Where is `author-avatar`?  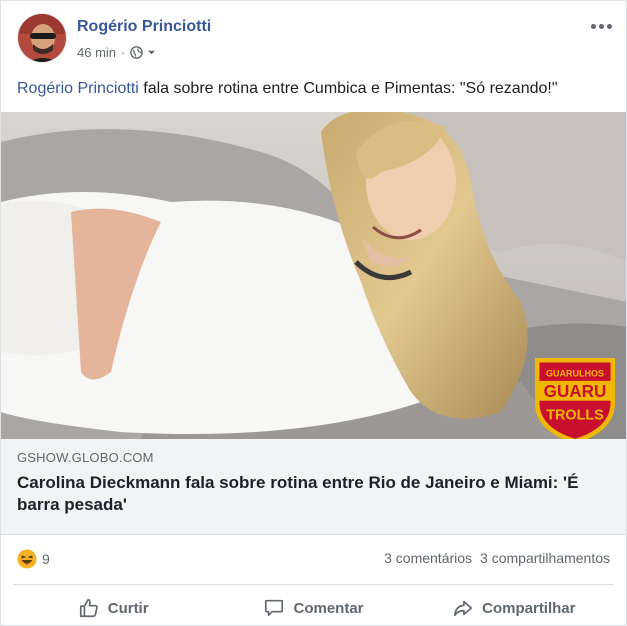 author-avatar is located at coordinates (42, 38).